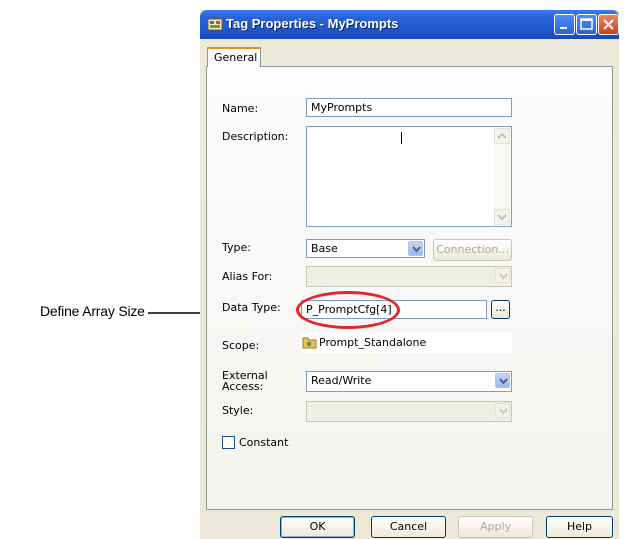  I want to click on description-textarea, so click(409, 176).